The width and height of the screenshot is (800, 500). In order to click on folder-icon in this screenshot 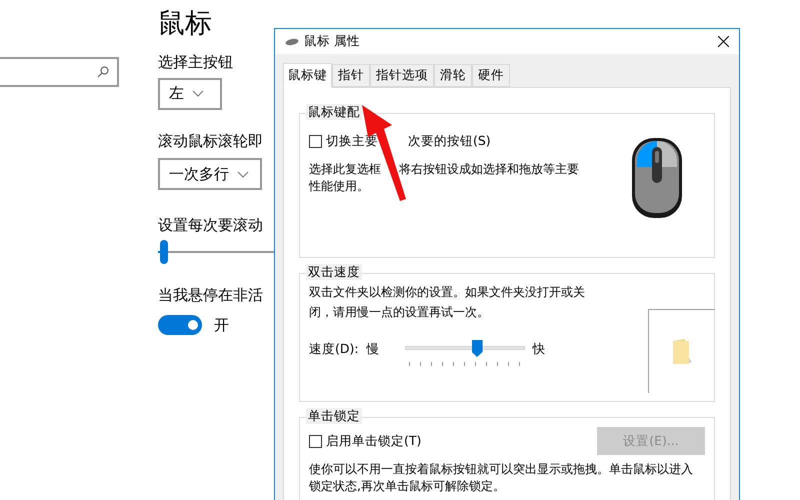, I will do `click(682, 352)`.